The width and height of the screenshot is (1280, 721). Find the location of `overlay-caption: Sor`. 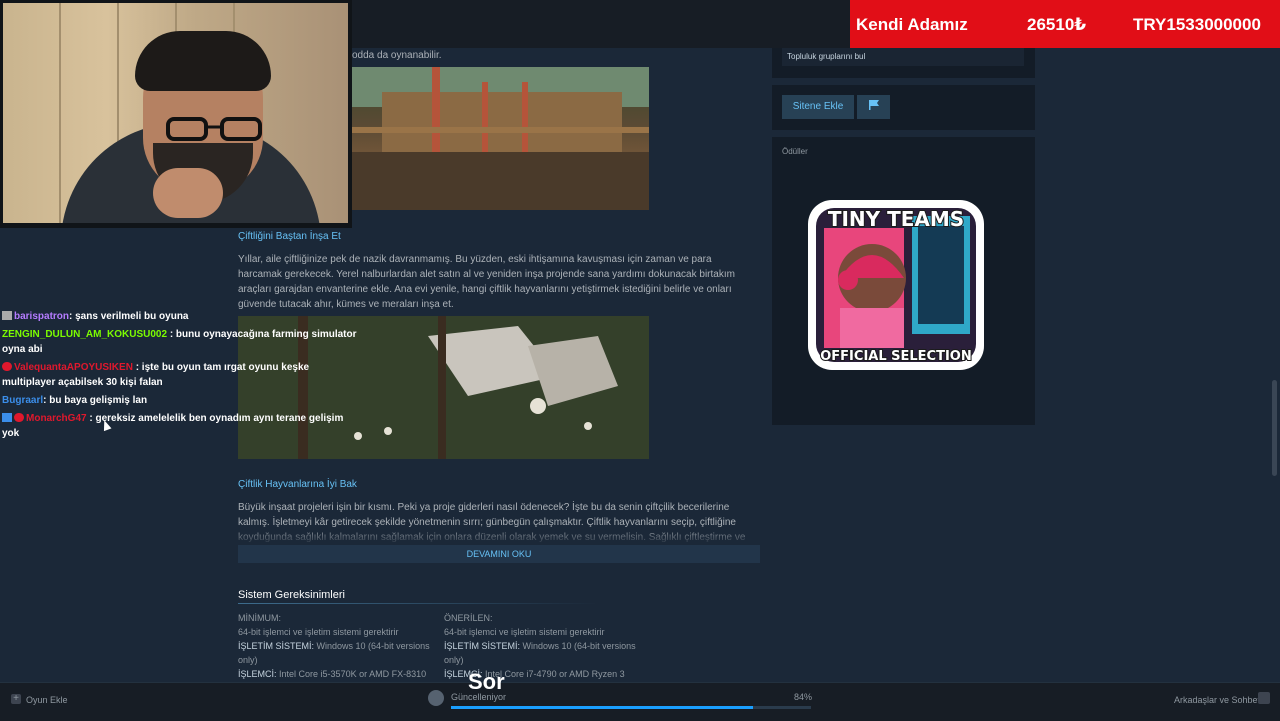

overlay-caption: Sor is located at coordinates (486, 681).